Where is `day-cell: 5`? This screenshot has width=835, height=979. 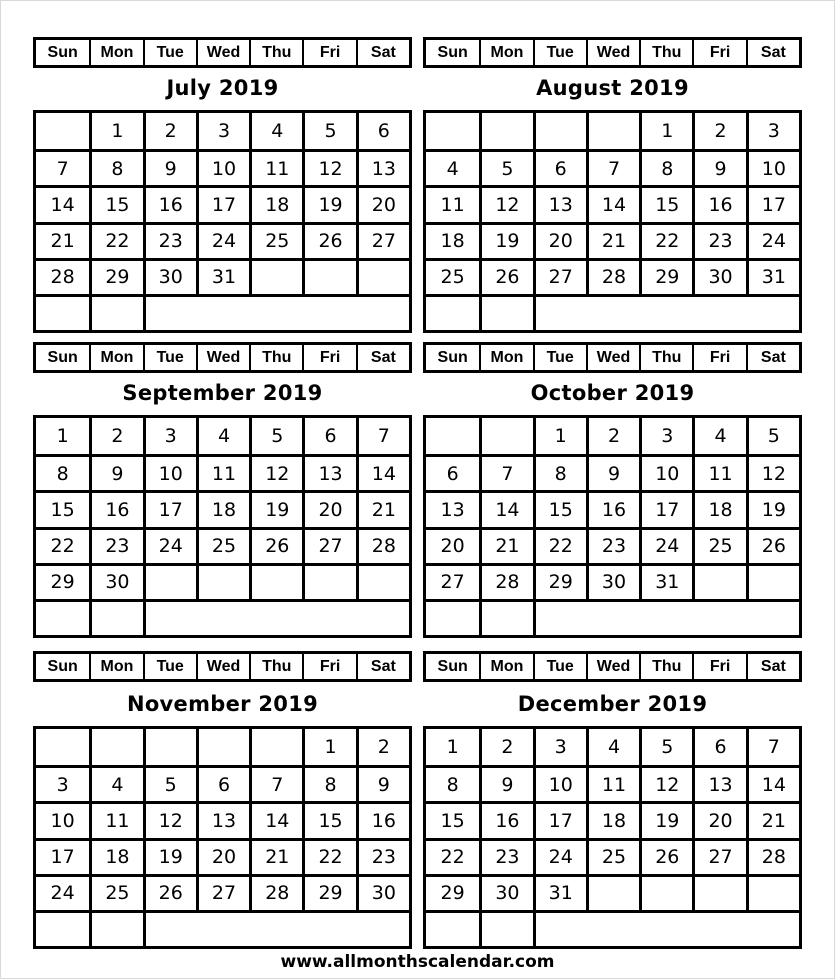 day-cell: 5 is located at coordinates (275, 436).